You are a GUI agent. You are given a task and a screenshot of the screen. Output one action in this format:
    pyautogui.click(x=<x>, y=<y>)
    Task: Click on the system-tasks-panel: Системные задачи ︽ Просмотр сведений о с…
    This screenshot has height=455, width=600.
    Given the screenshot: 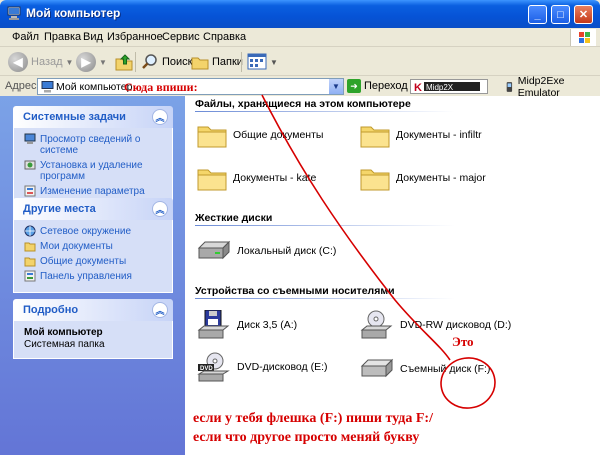 What is the action you would take?
    pyautogui.click(x=93, y=157)
    